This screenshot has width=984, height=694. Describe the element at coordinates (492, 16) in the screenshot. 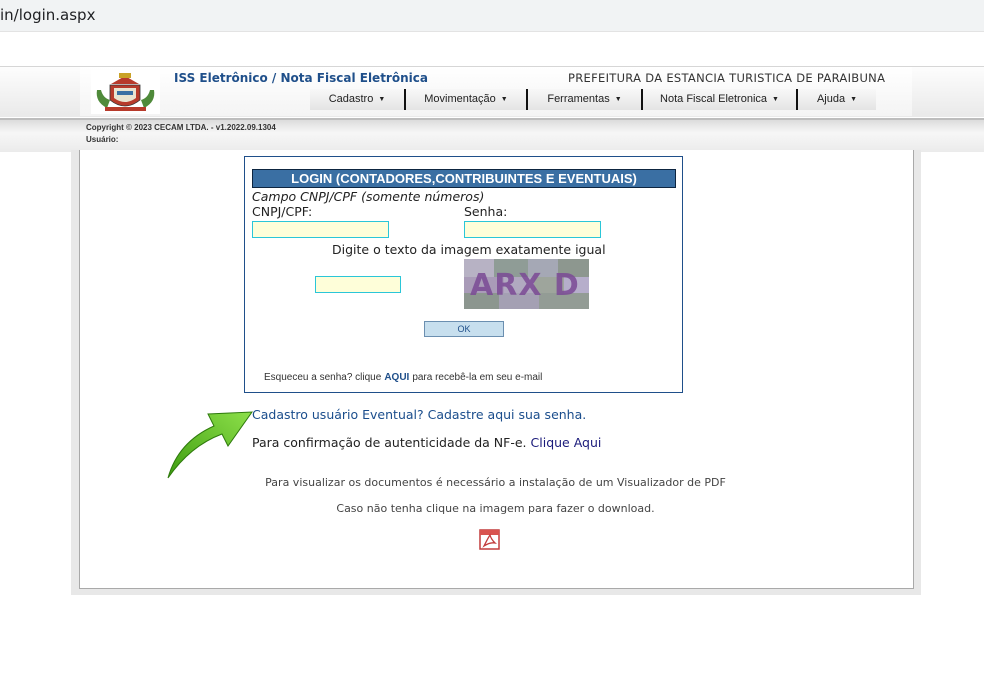

I see `browser-address-bar: in/login.aspx` at that location.